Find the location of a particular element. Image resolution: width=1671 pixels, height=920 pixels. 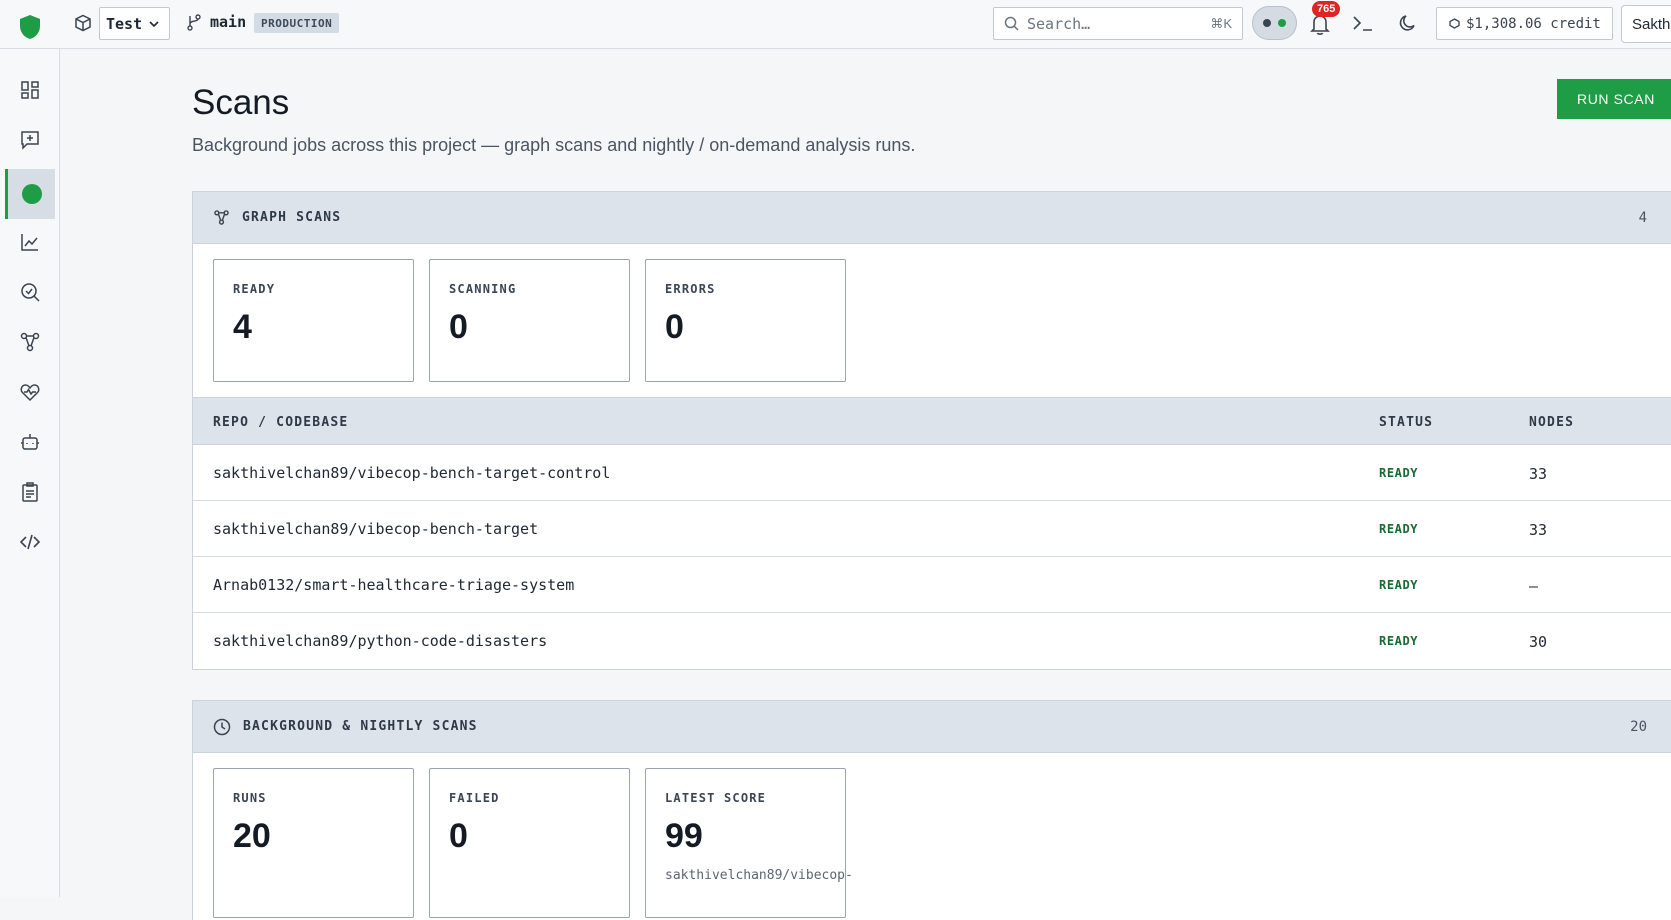

environment-badge: PRODUCTION is located at coordinates (297, 23).